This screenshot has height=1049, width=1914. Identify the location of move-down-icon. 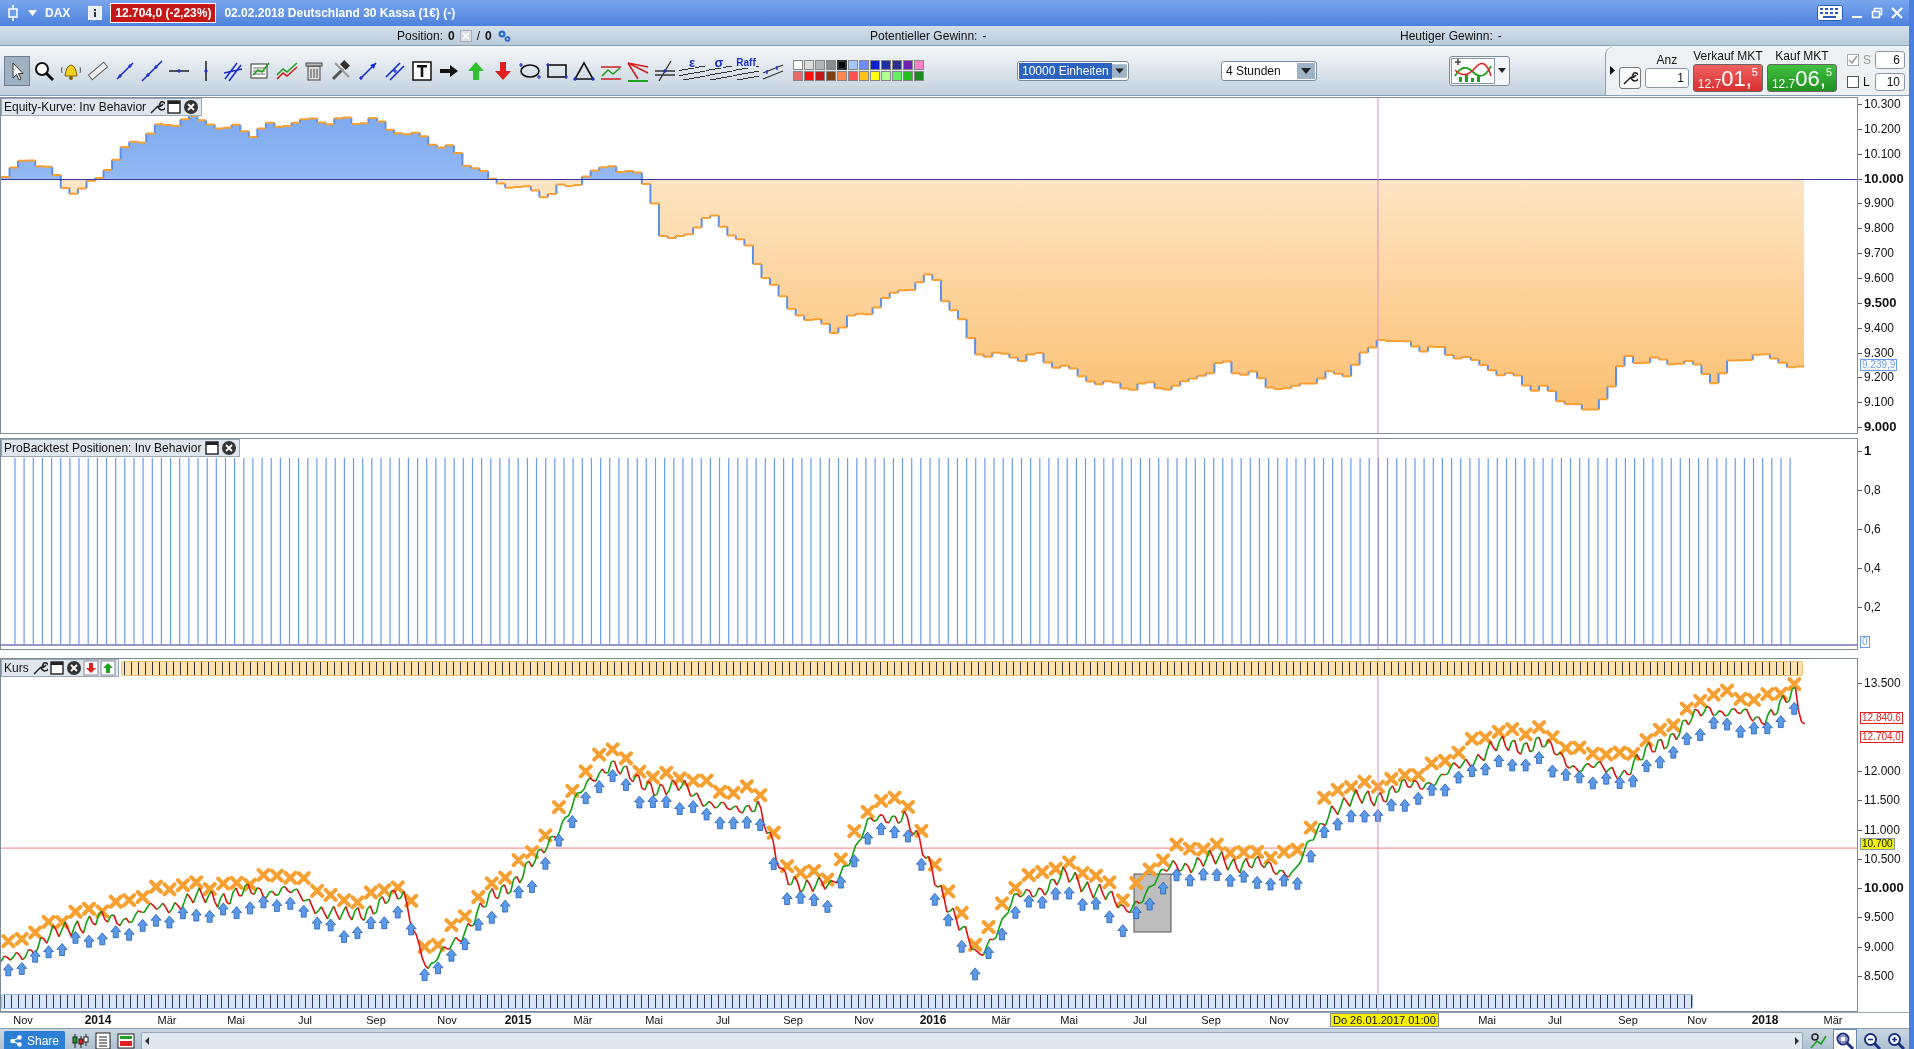
(90, 668).